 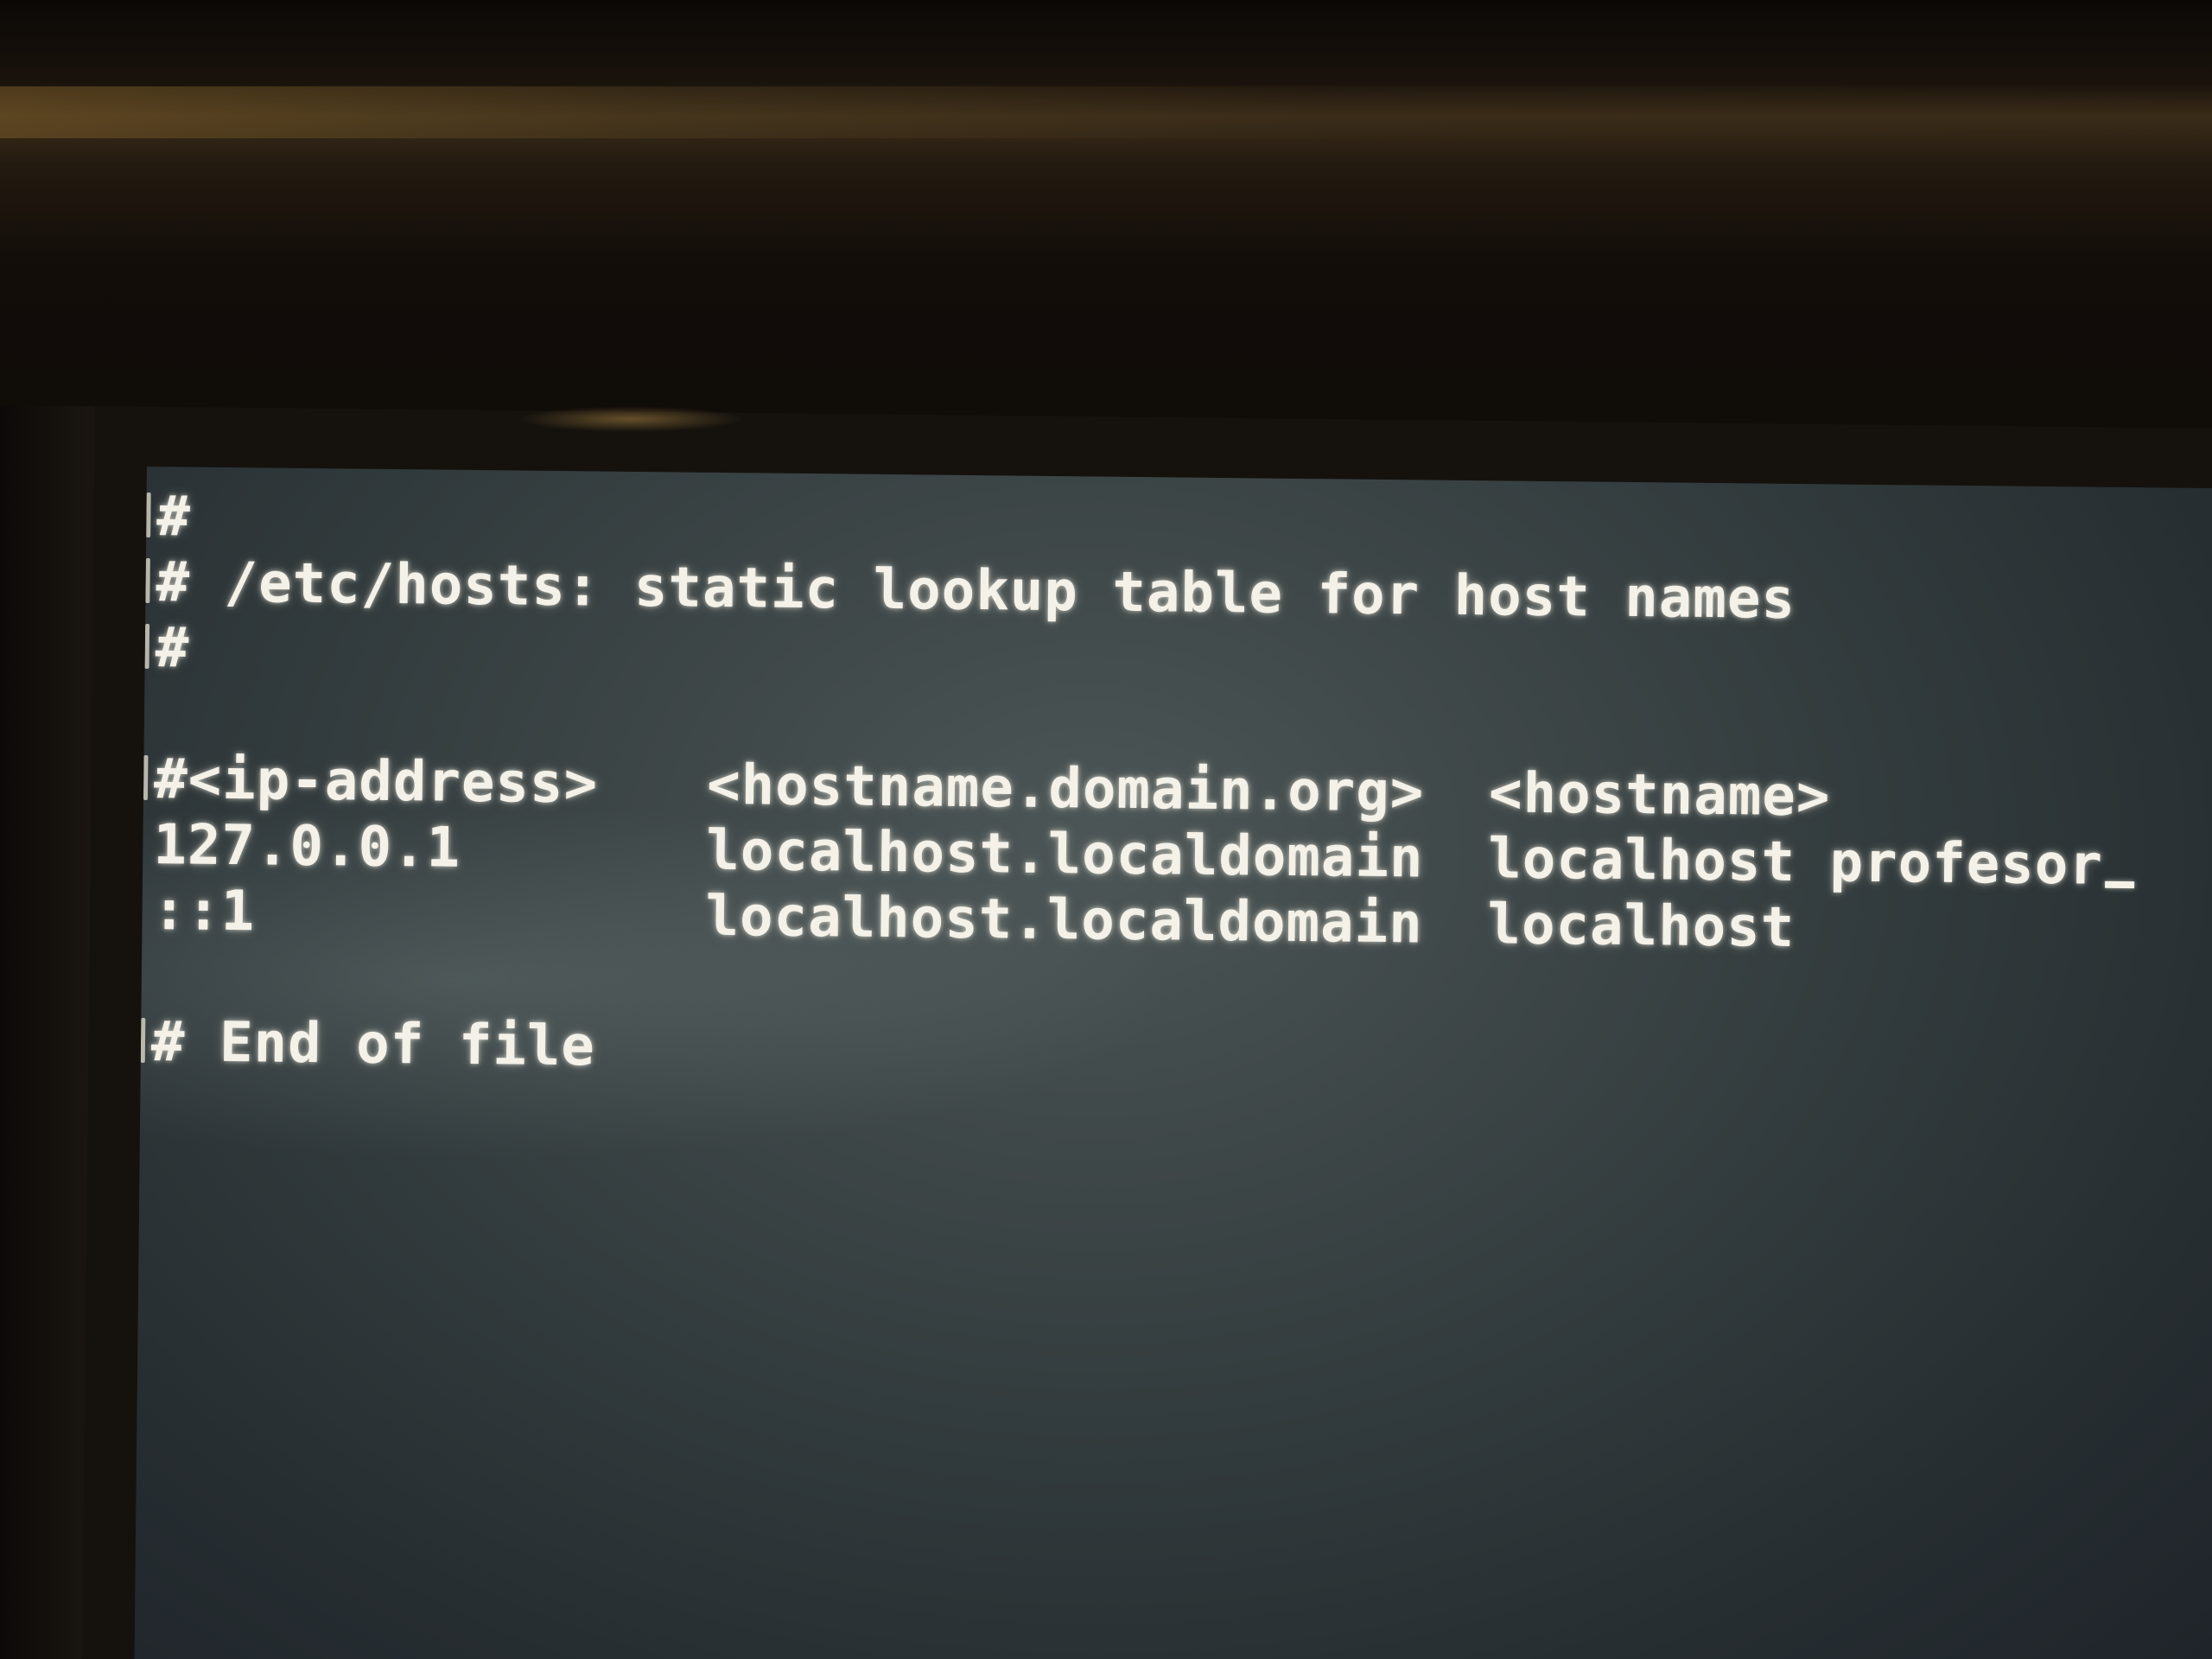 I want to click on column-header-hostname: <hostname>, so click(x=1659, y=795).